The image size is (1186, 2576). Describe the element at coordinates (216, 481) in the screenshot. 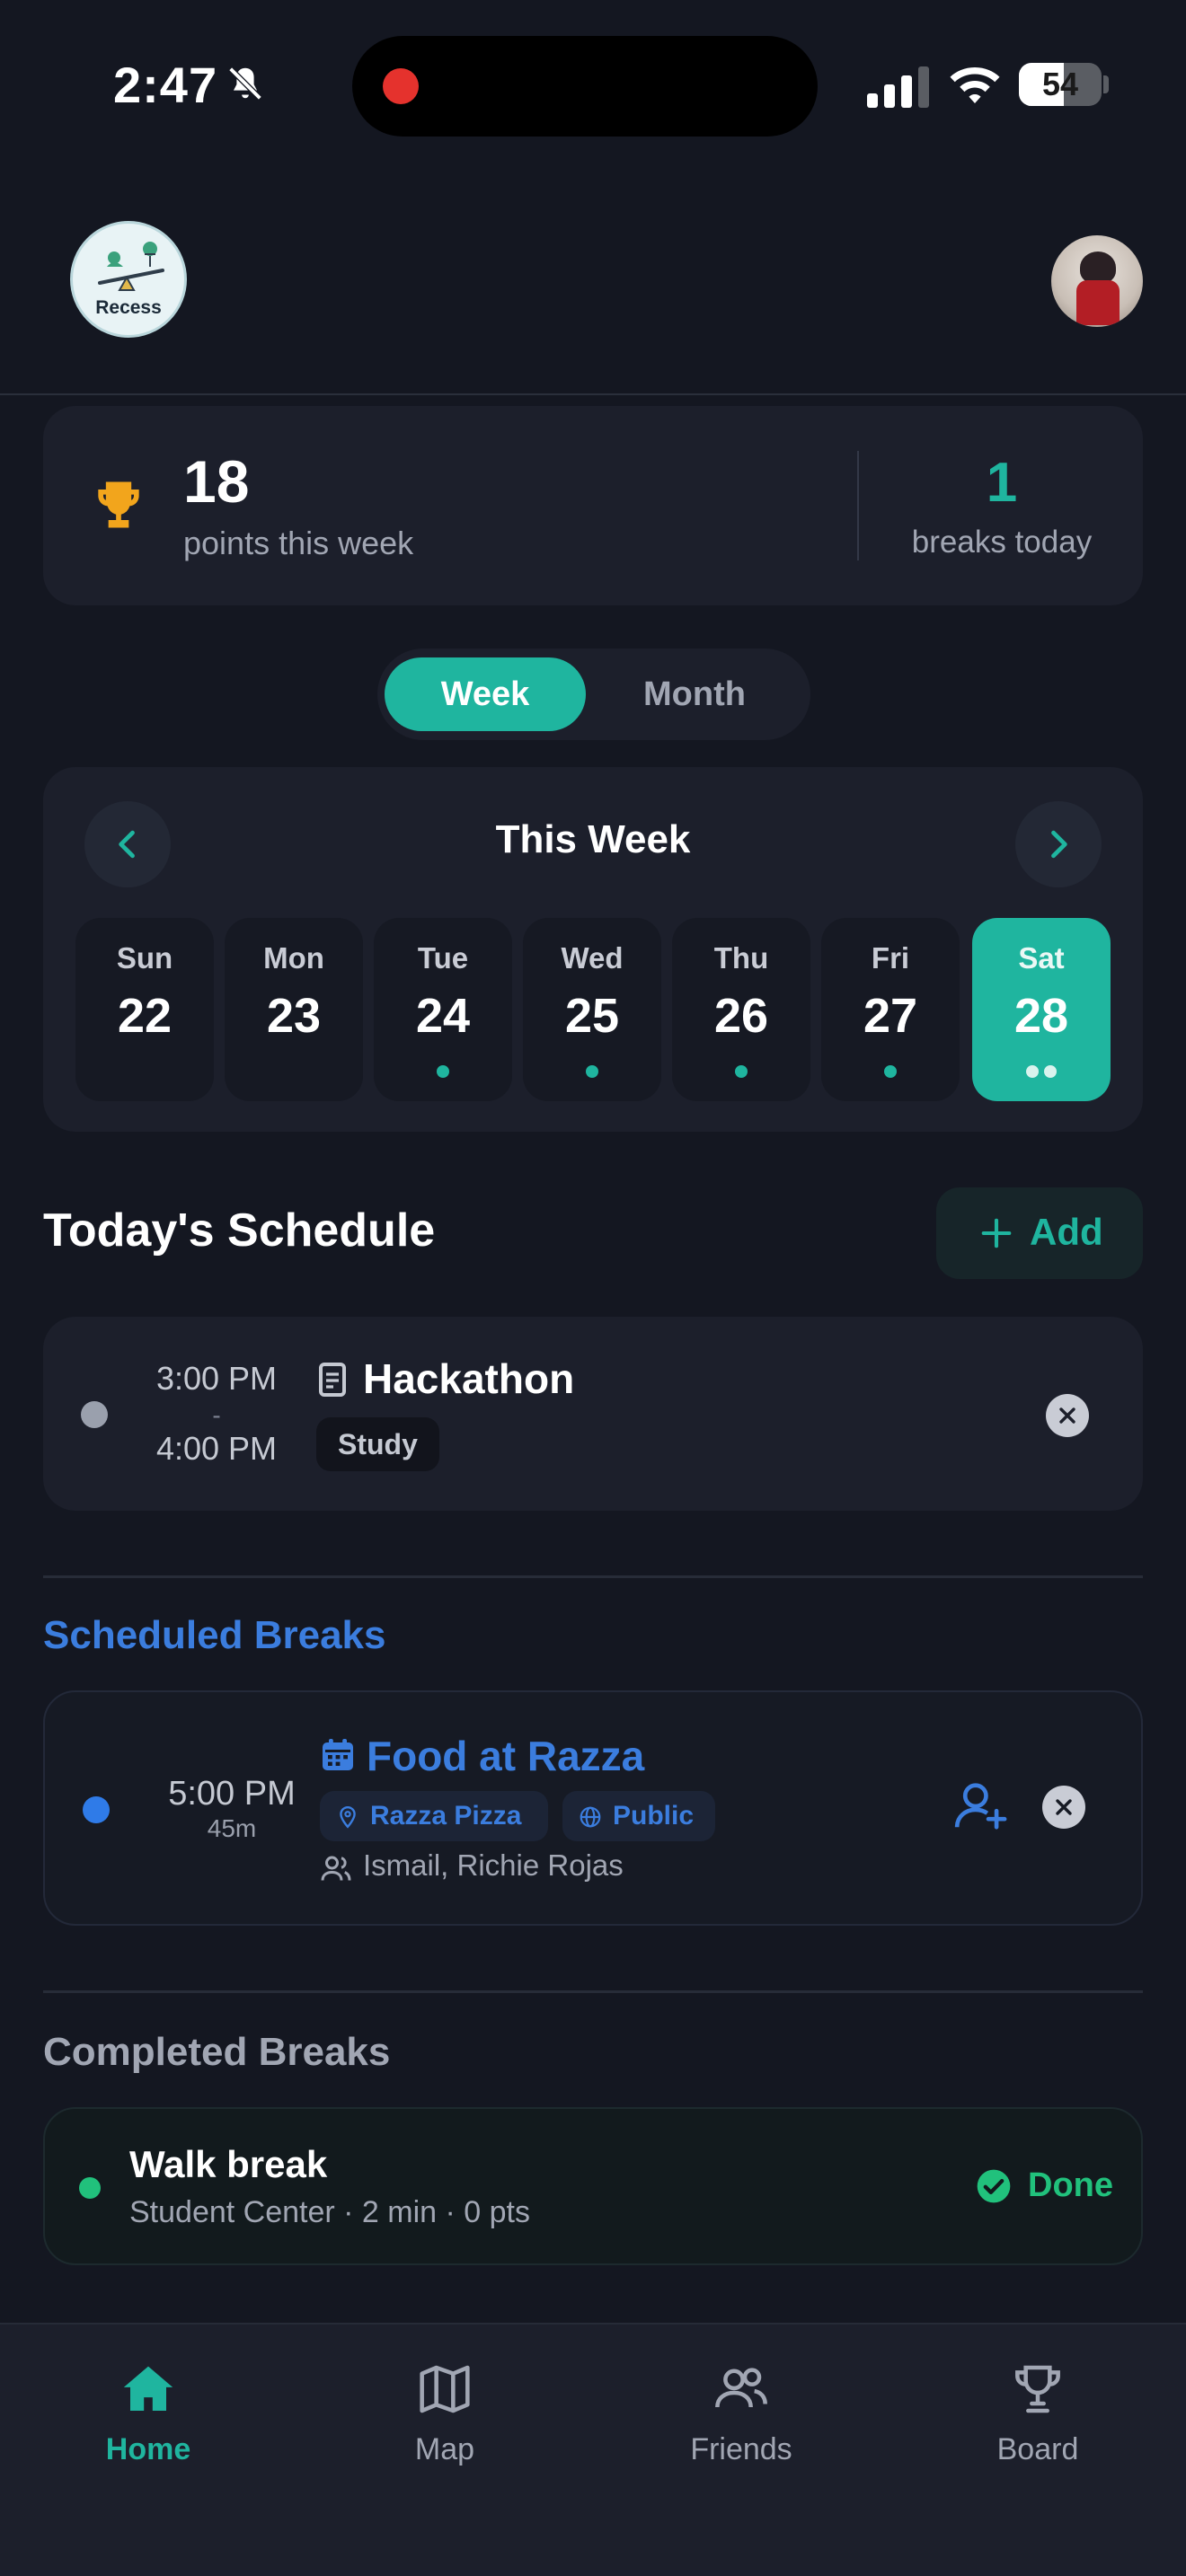

I see `points-value: 18` at that location.